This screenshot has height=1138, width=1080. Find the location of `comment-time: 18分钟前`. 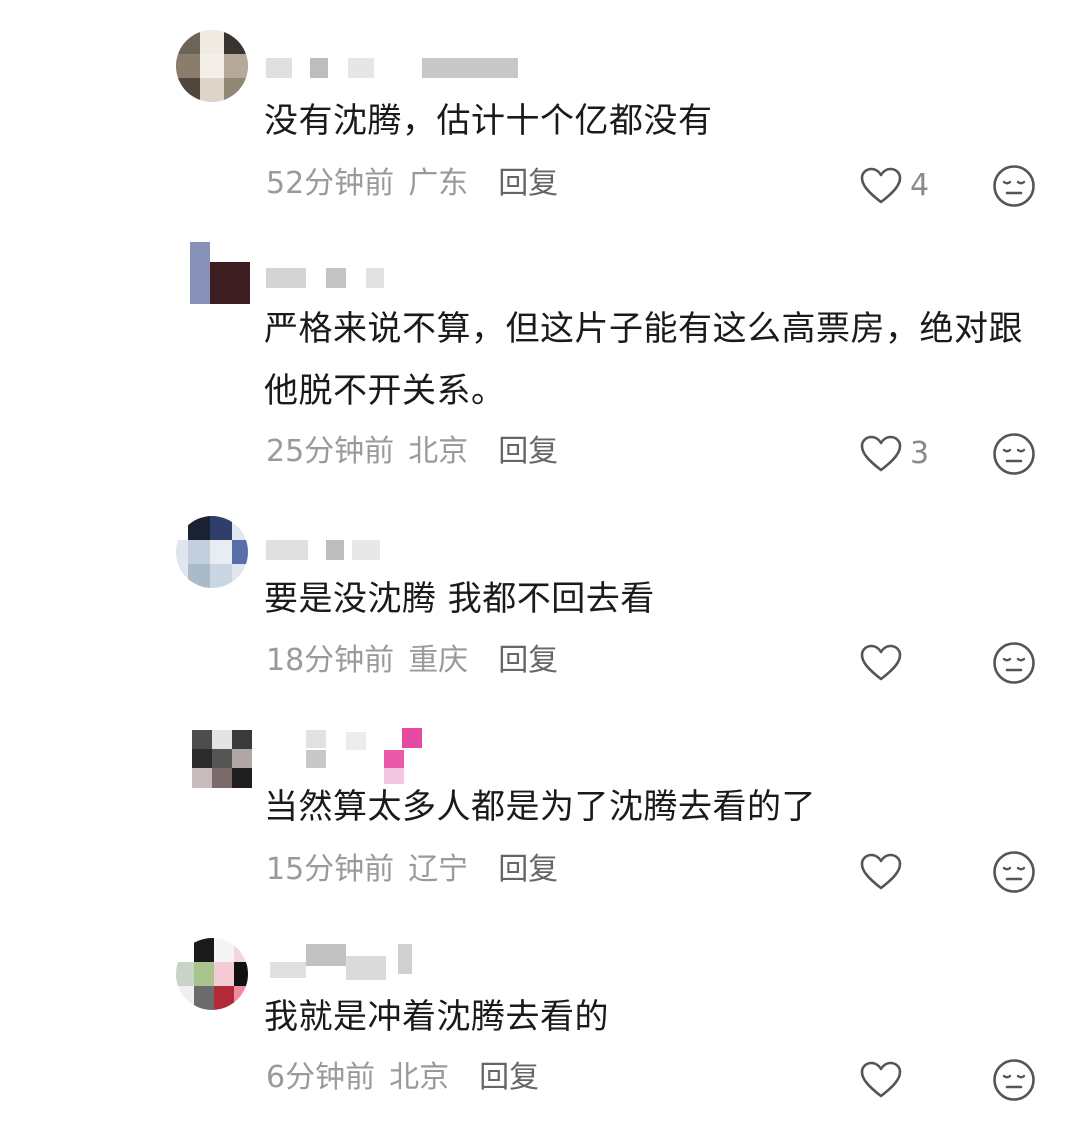

comment-time: 18分钟前 is located at coordinates (330, 660).